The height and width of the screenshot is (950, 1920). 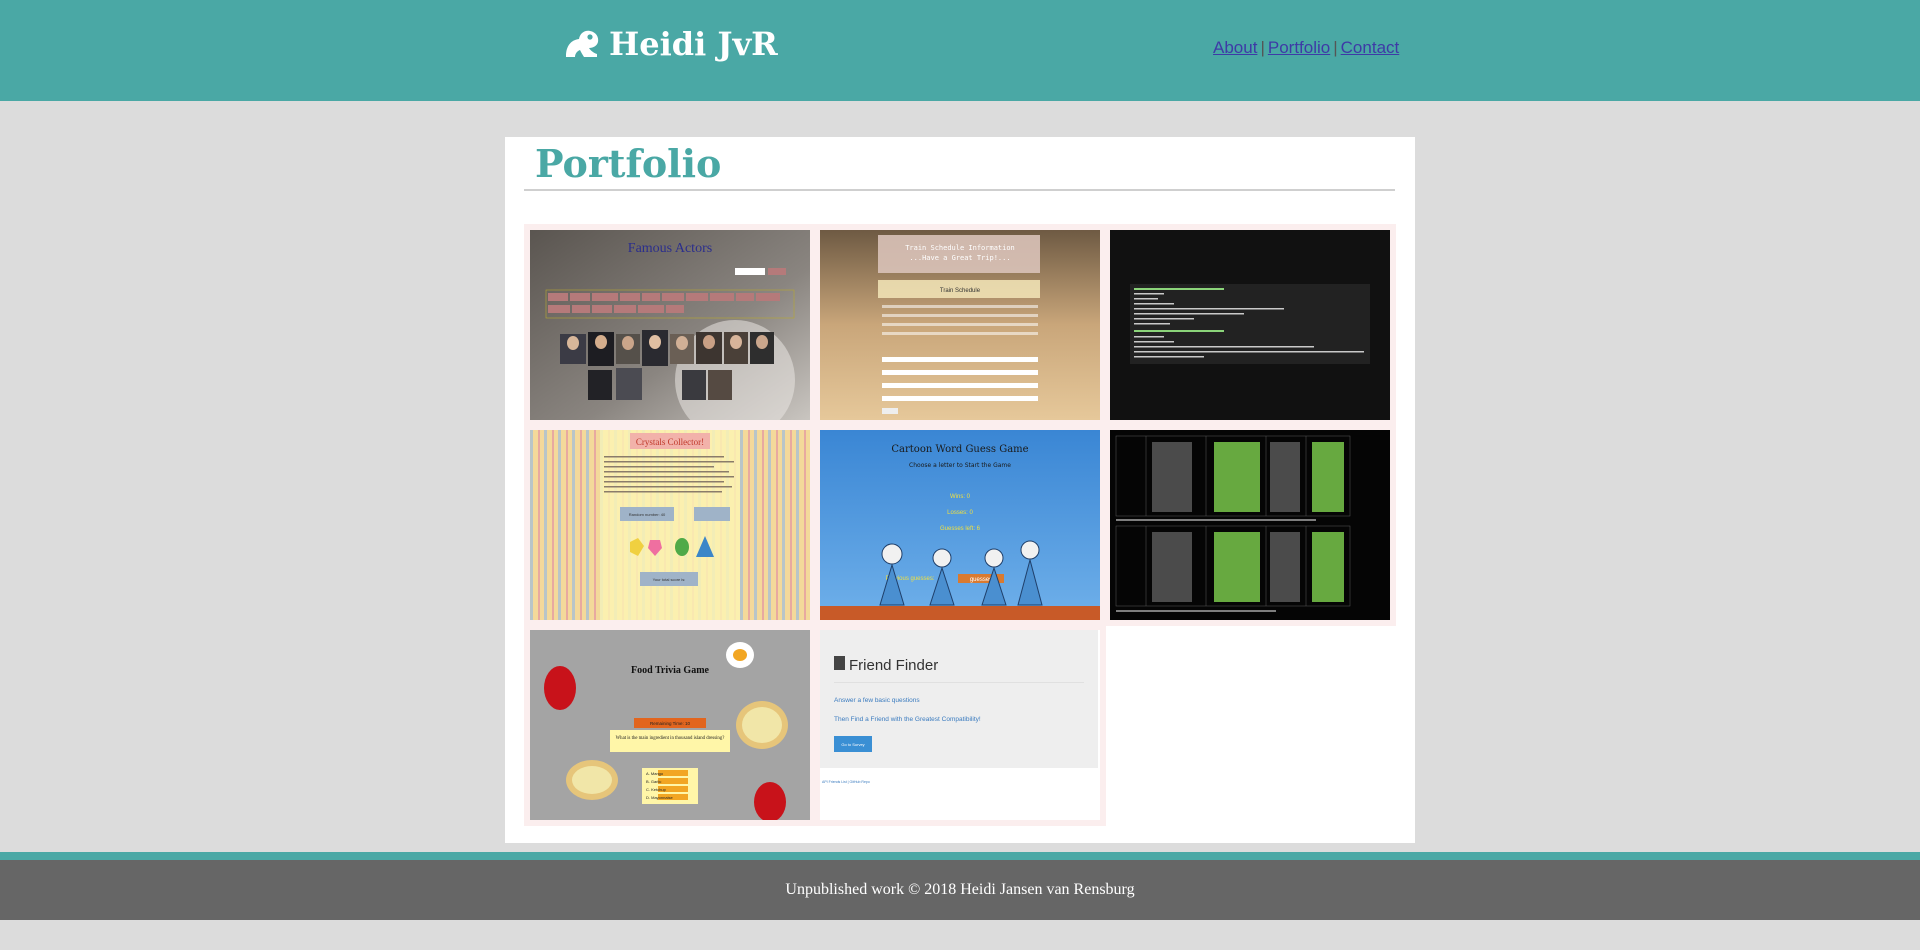 What do you see at coordinates (960, 465) in the screenshot?
I see `project-screenshot-subtitle: Choose a letter to Start the Game` at bounding box center [960, 465].